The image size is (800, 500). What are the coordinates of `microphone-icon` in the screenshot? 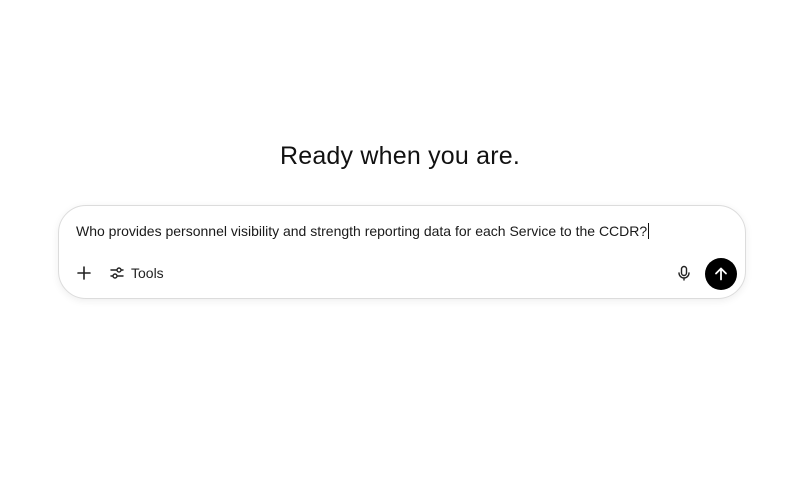 It's located at (684, 273).